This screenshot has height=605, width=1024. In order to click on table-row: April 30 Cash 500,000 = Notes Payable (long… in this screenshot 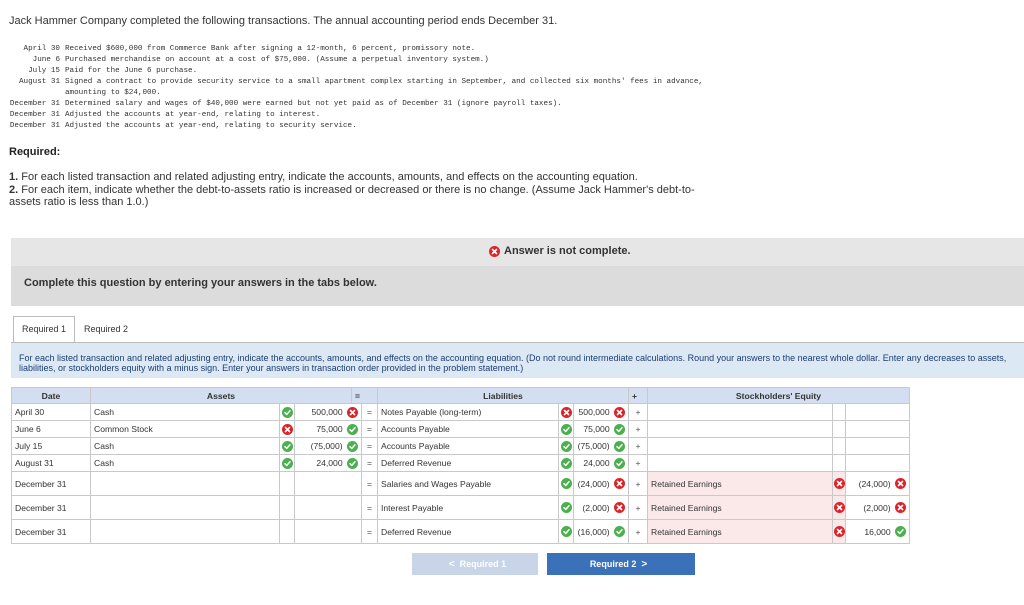, I will do `click(460, 412)`.